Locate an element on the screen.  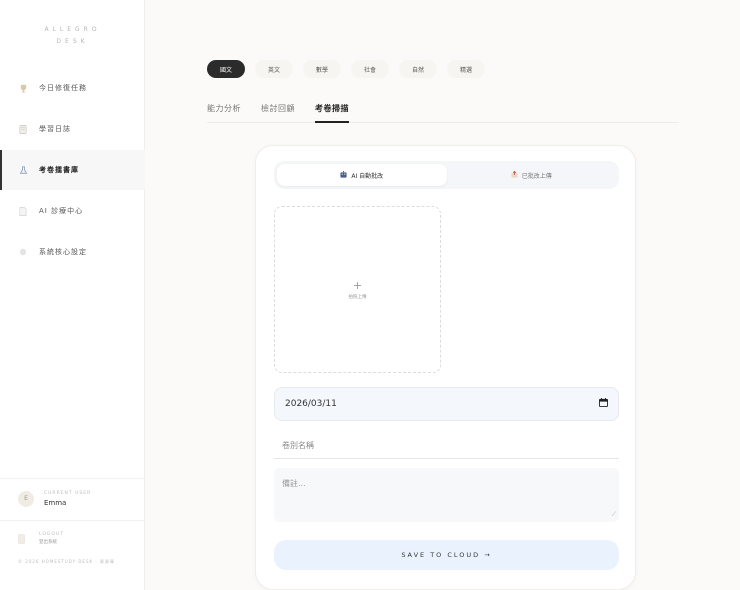
logout-button: LOGOUT 登出系統 is located at coordinates (72, 537).